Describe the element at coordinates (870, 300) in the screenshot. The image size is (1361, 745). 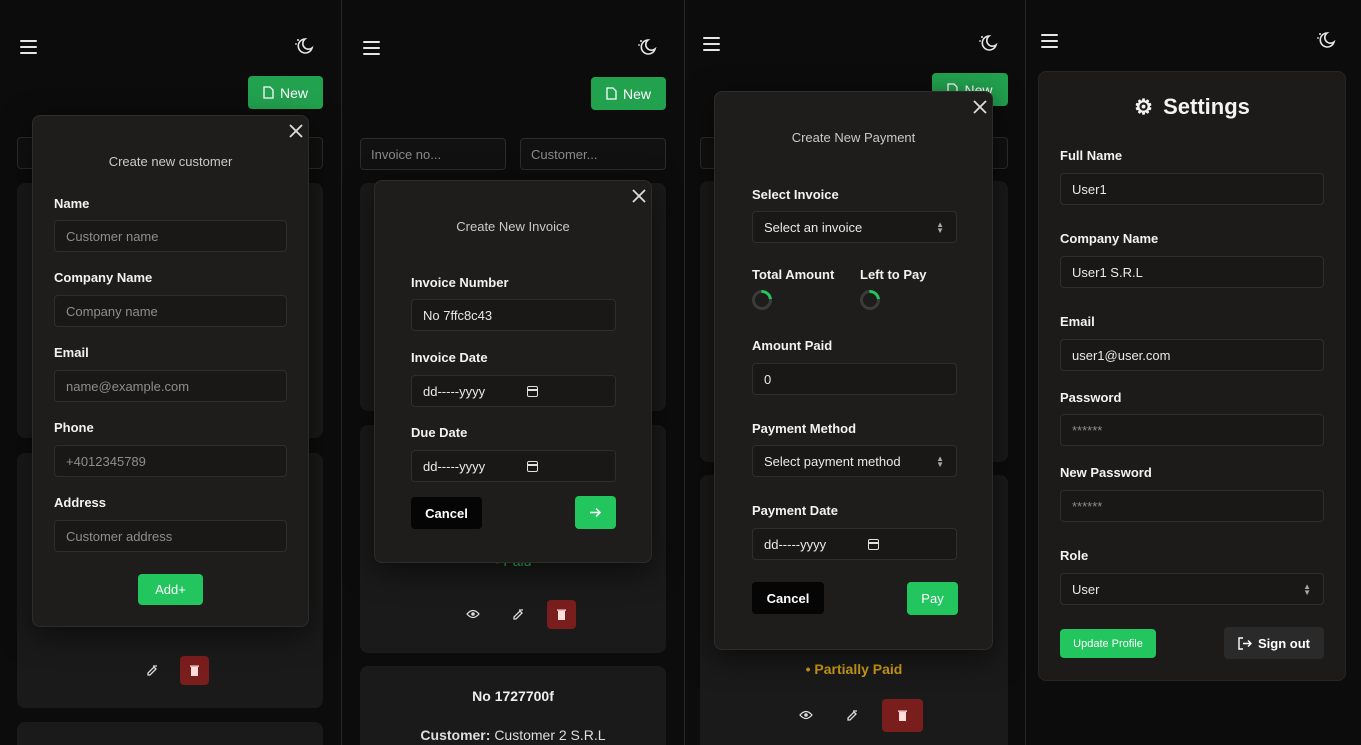
I see `left-to-pay-spinner-icon` at that location.